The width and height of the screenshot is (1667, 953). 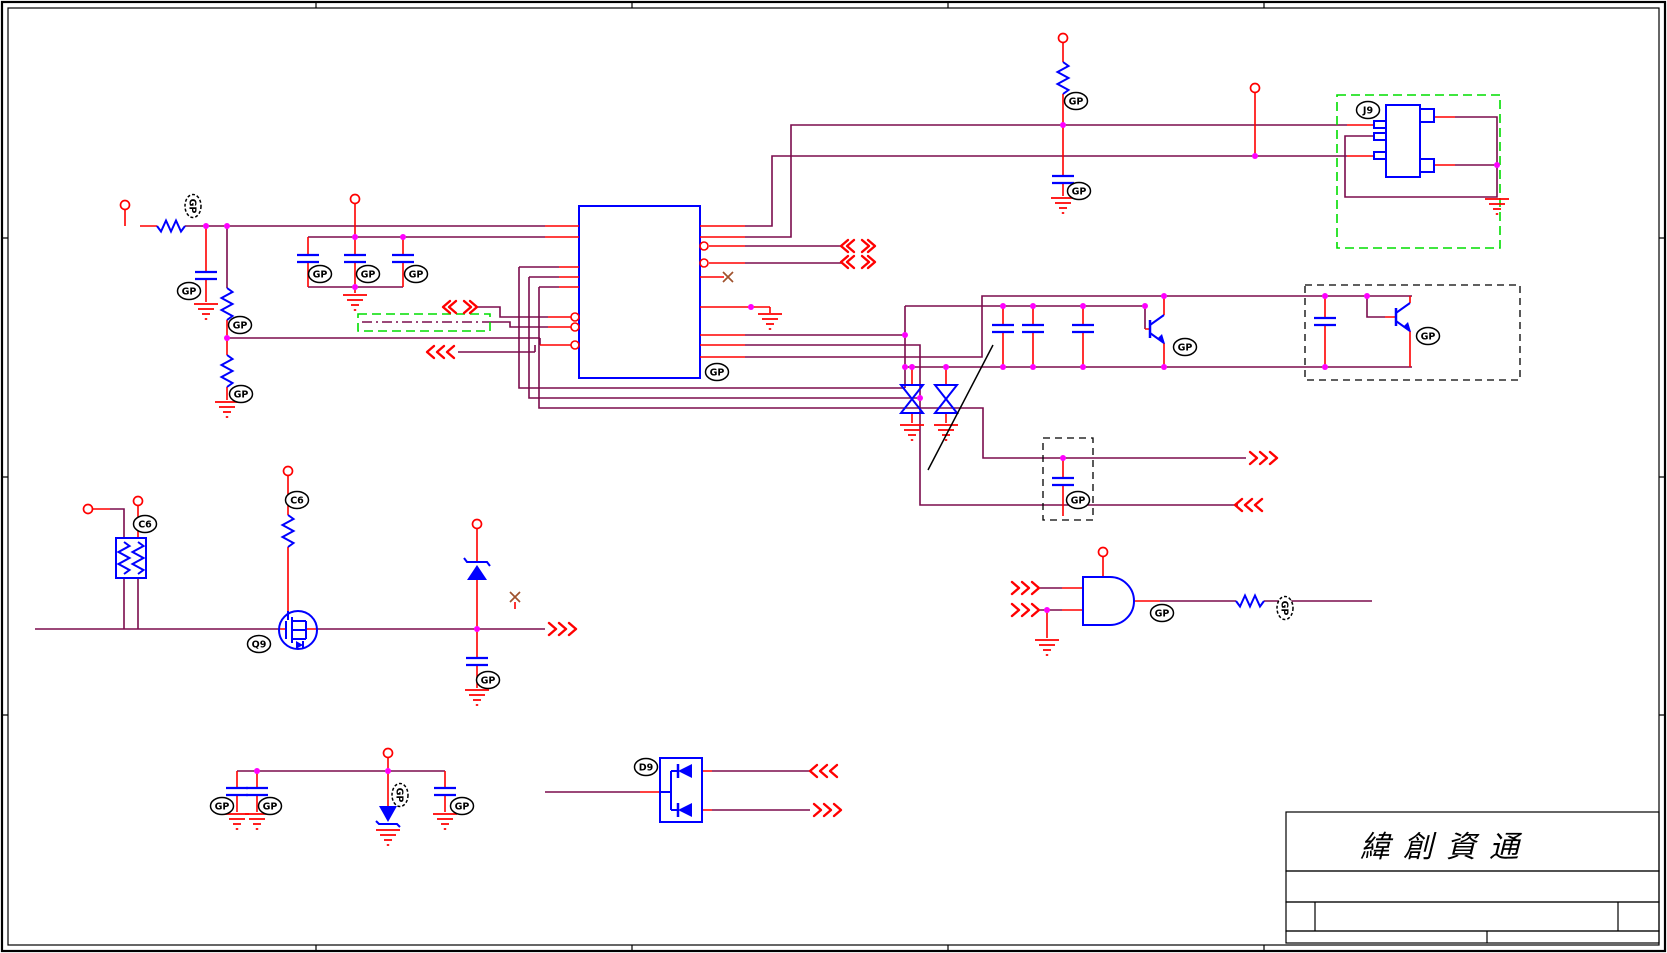 I want to click on connector-j9, so click(x=1418, y=171).